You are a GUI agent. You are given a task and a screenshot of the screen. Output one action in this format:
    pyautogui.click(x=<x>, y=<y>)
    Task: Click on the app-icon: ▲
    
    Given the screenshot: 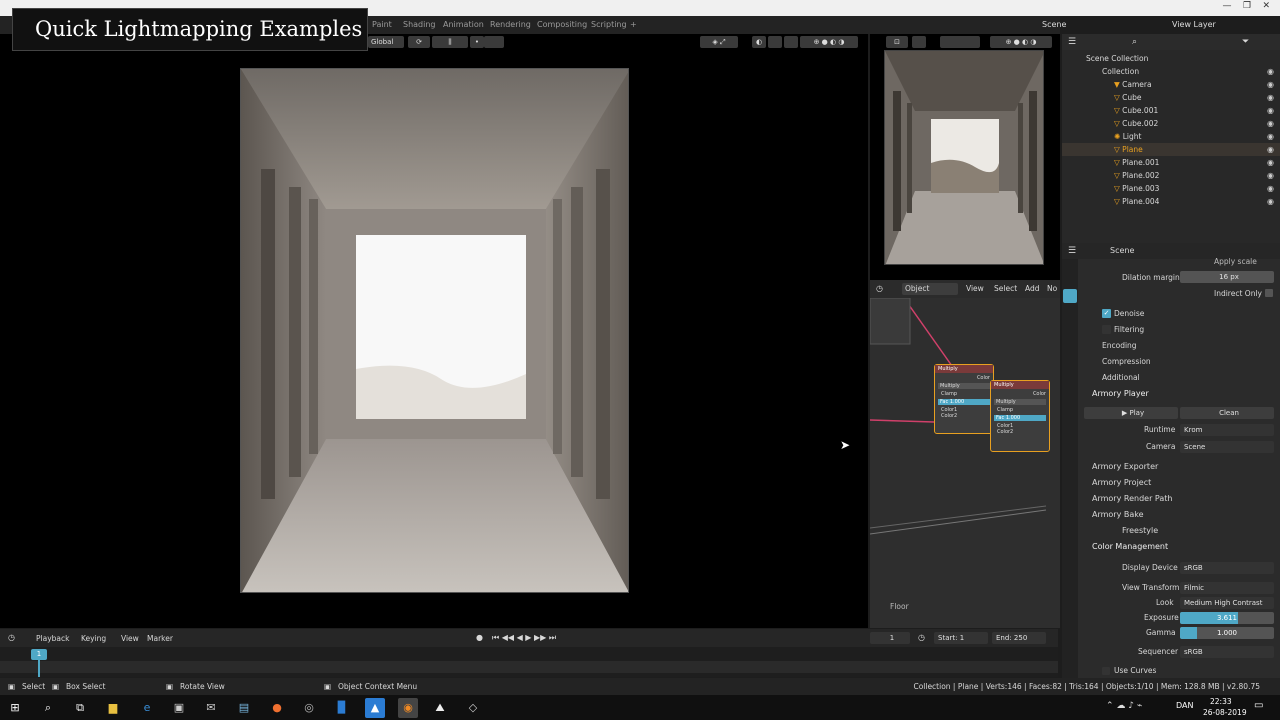 What is the action you would take?
    pyautogui.click(x=375, y=708)
    